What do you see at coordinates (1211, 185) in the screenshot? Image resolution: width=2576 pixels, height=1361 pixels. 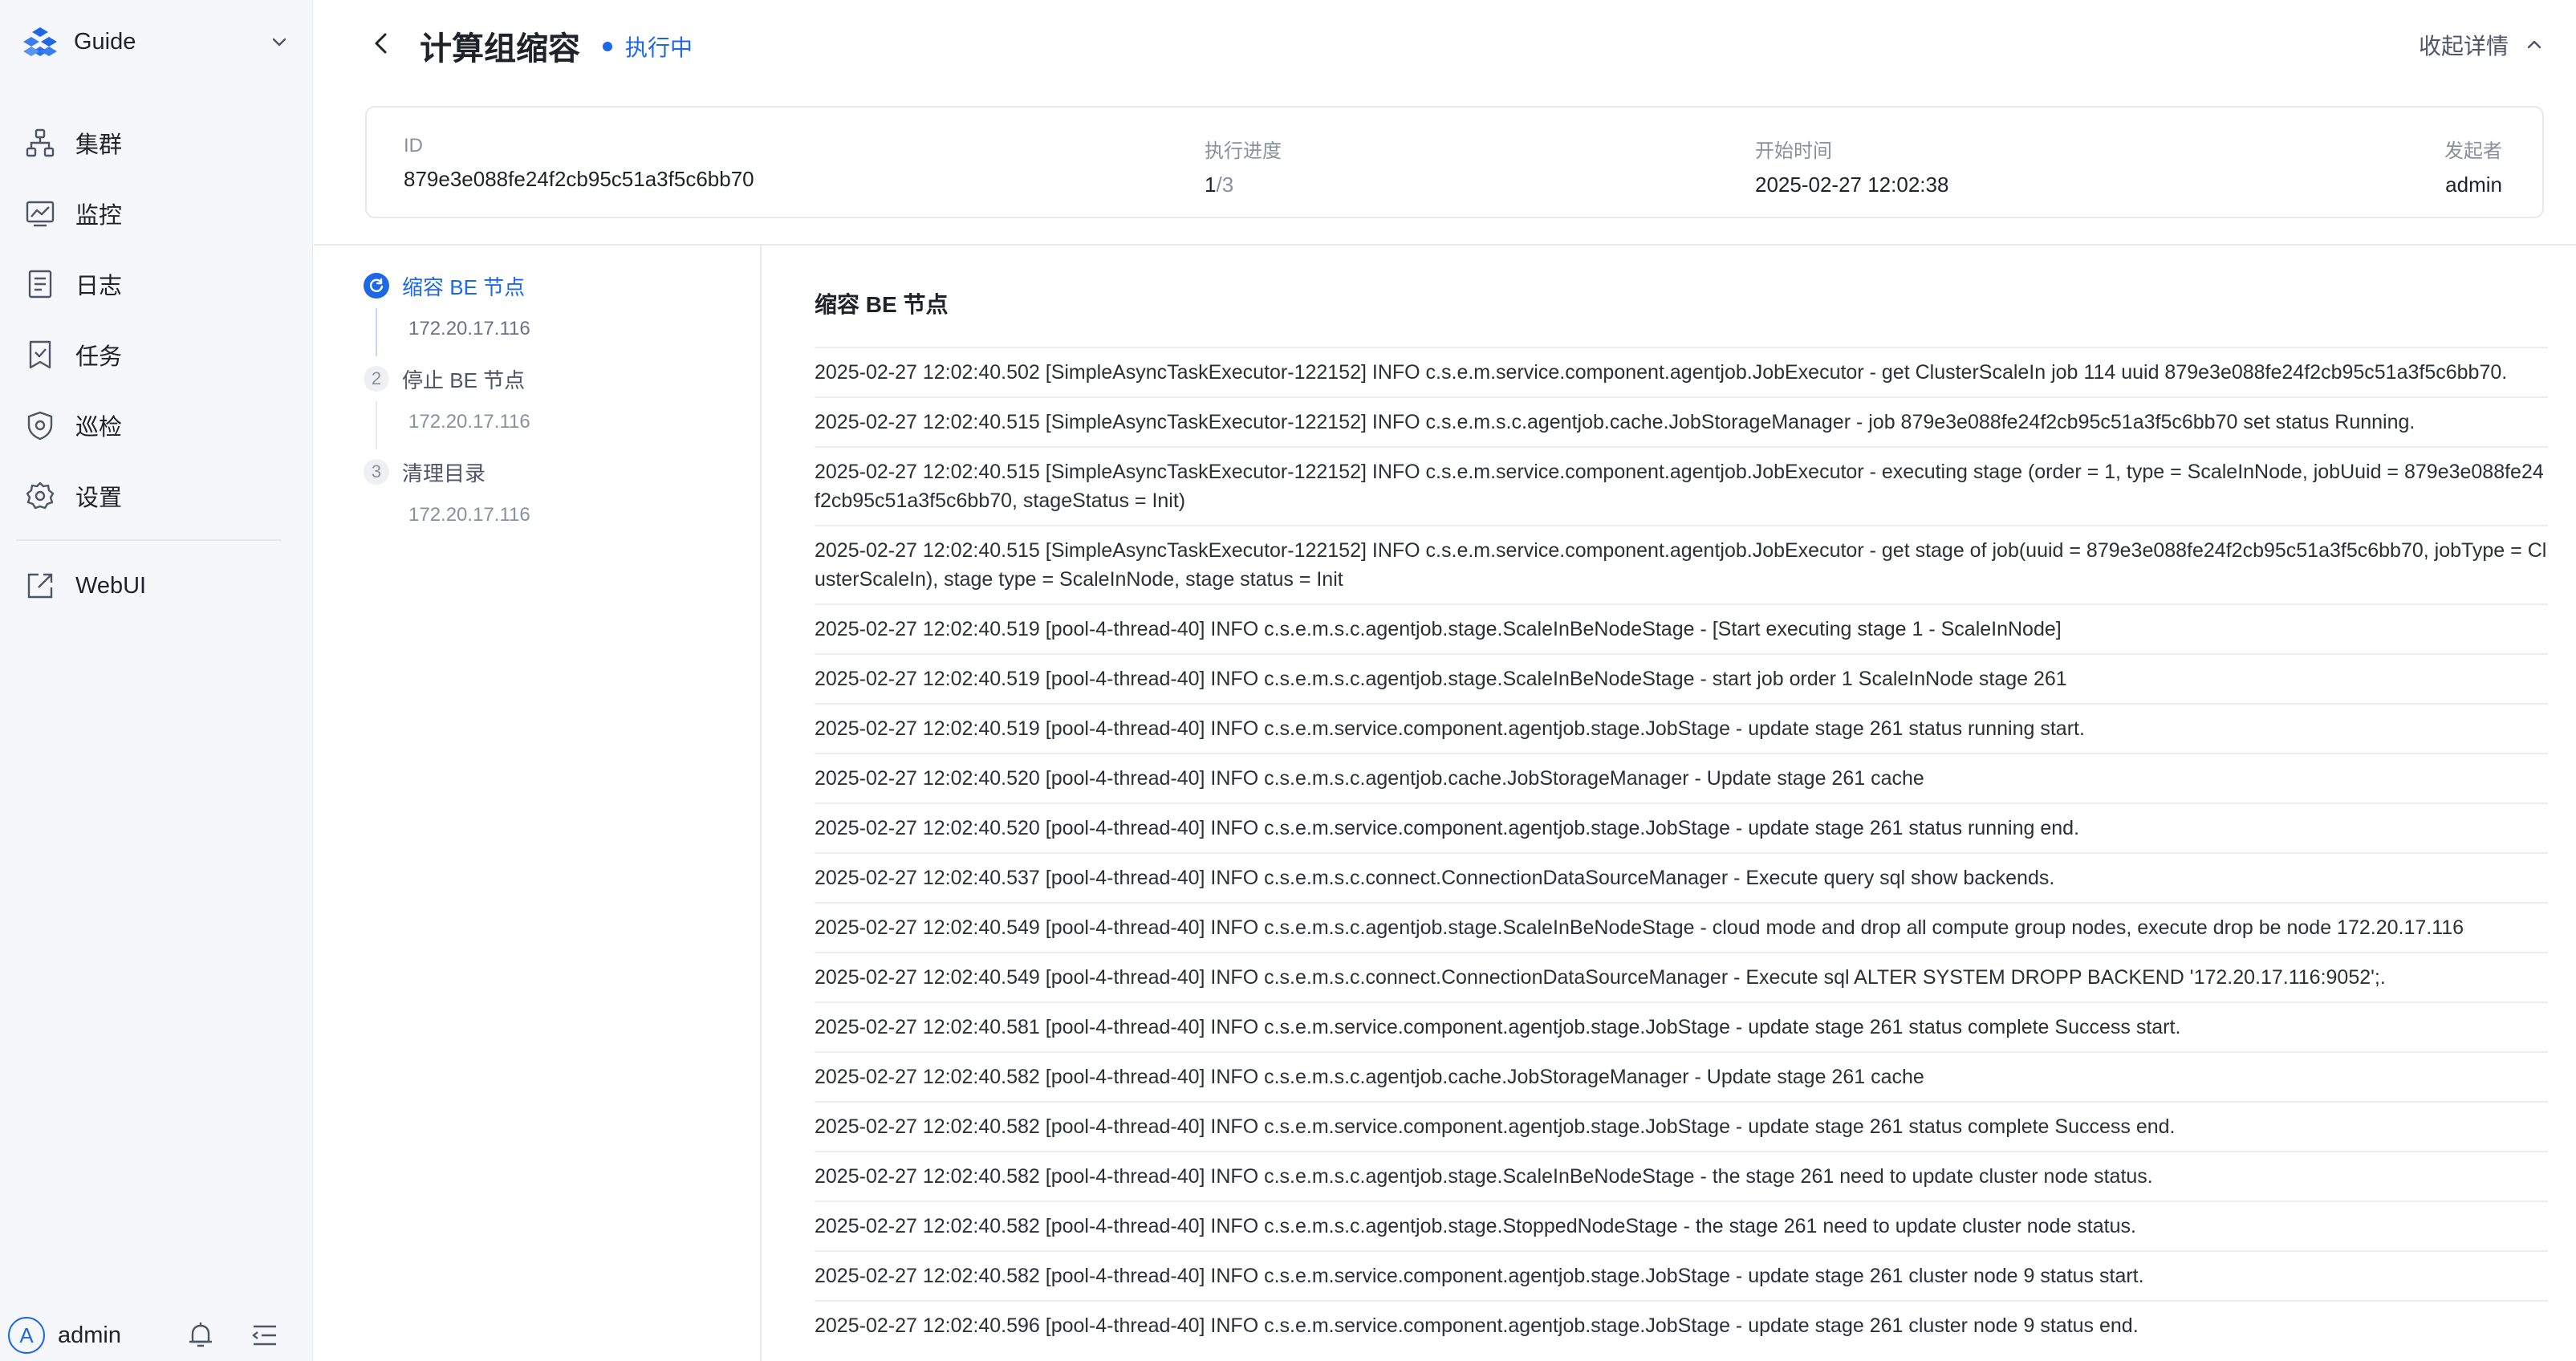 I see `progress-current: 1` at bounding box center [1211, 185].